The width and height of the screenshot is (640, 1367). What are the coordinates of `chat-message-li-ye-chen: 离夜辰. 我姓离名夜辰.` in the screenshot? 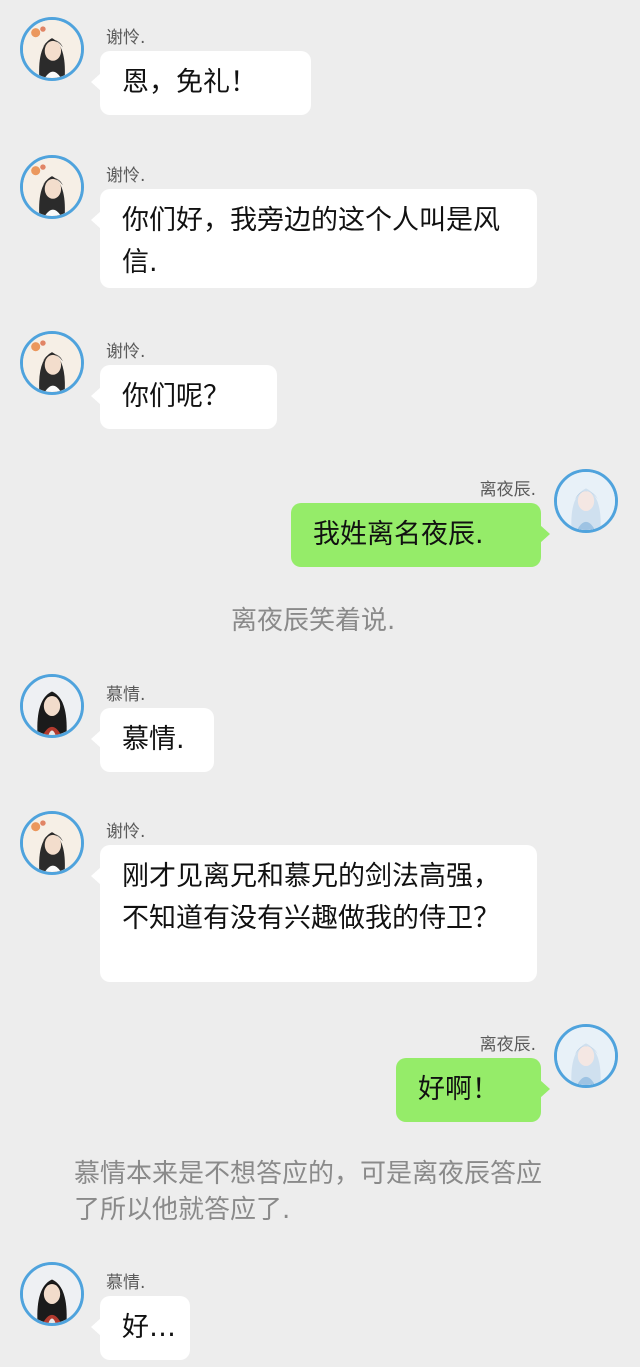 It's located at (320, 519).